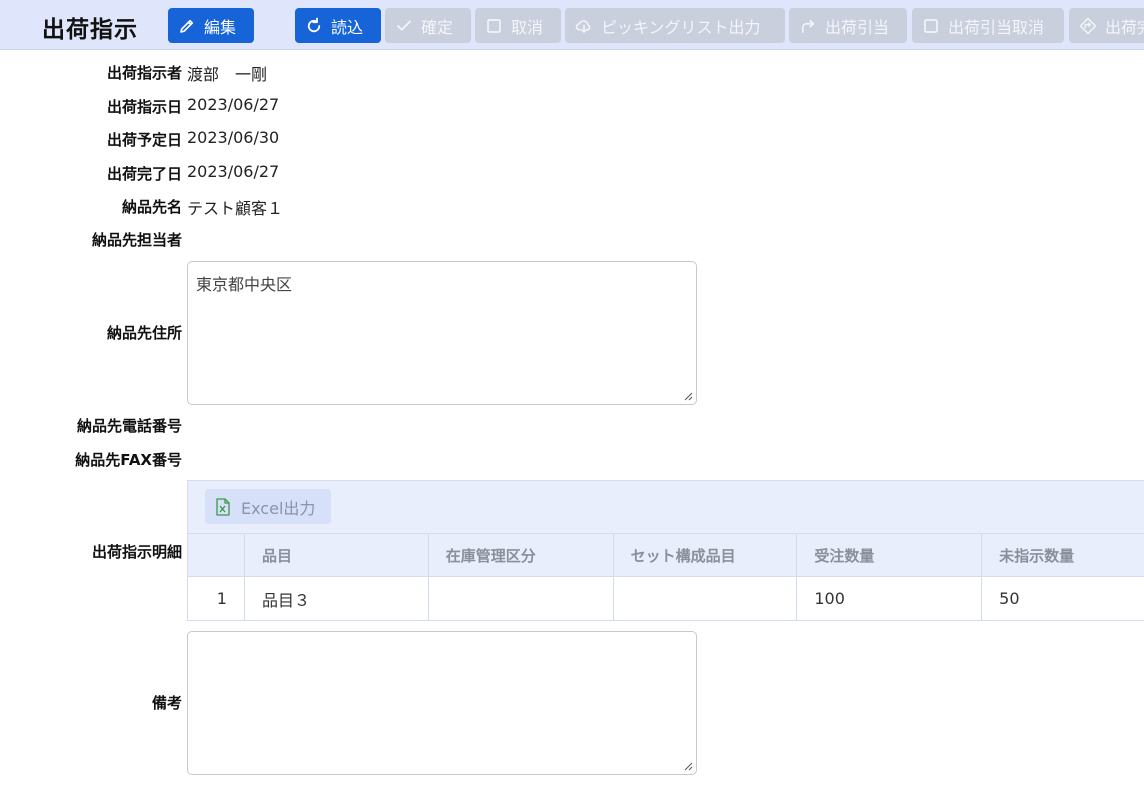  Describe the element at coordinates (233, 171) in the screenshot. I see `completed-date-value: 2023/06/27` at that location.